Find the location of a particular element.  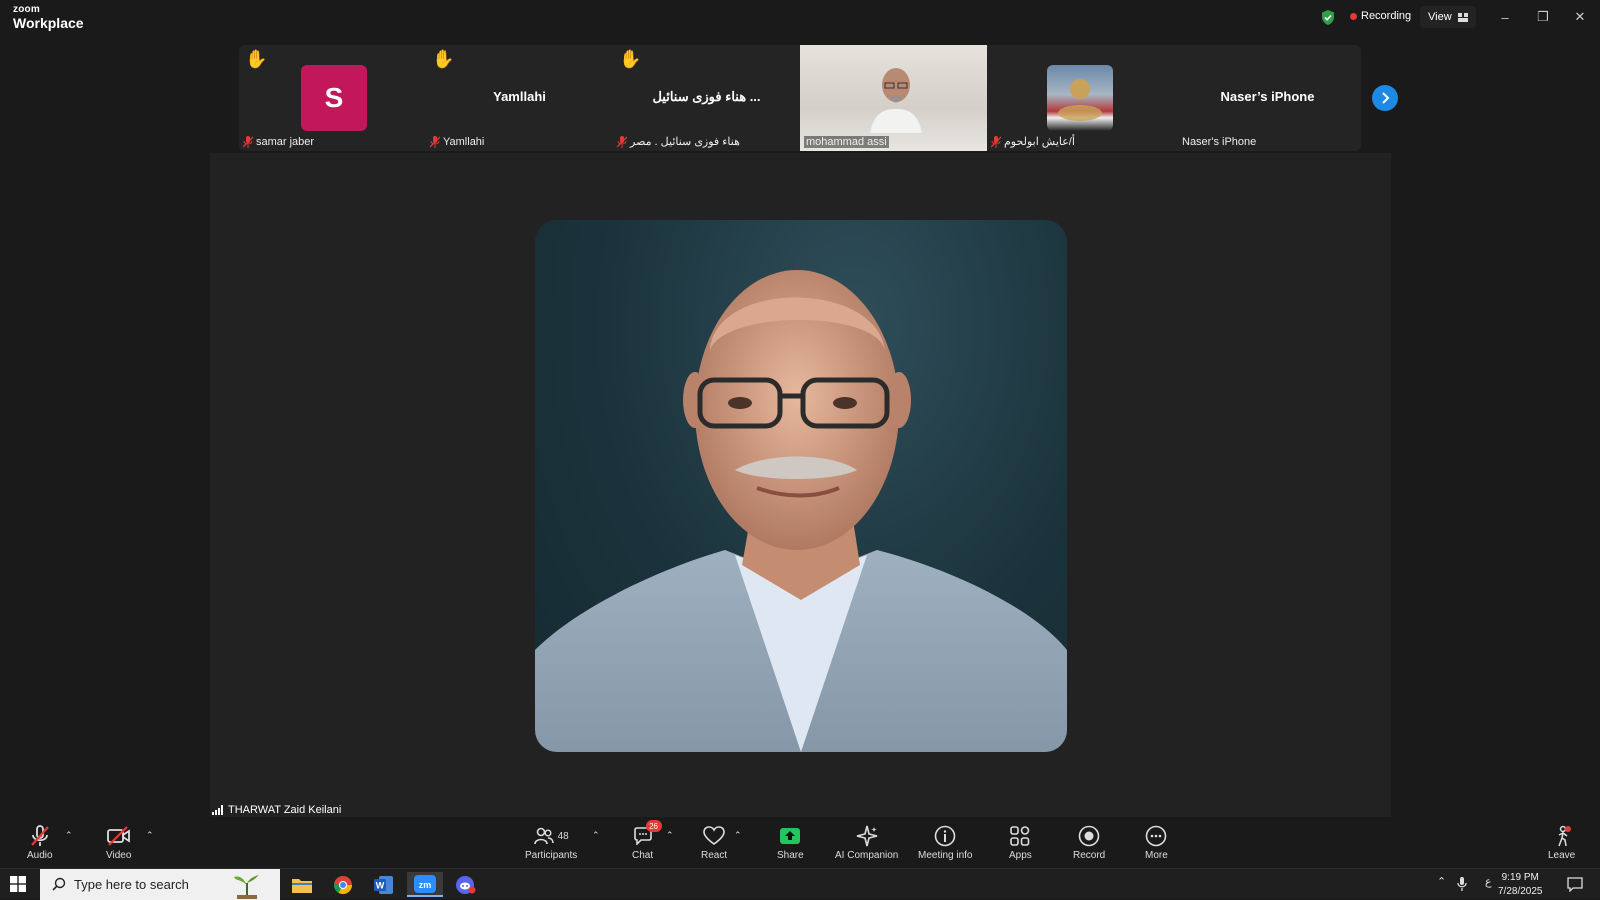

title-bar: zoom Workplace Recording View – ❐ ✕ is located at coordinates (800, 18).